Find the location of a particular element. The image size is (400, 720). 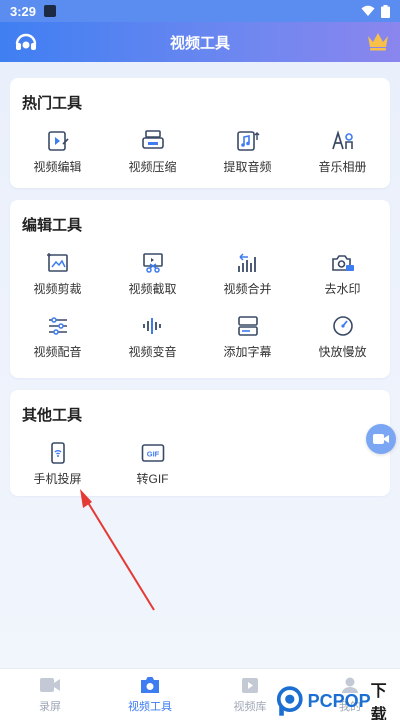

tool-speed: 快放慢放 is located at coordinates (342, 337).